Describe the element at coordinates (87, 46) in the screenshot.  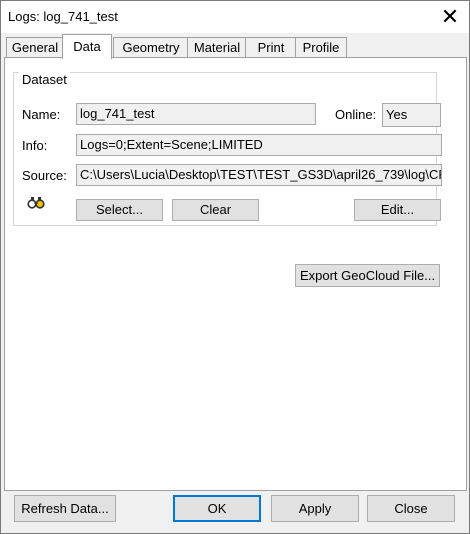
I see `tab-data: Data` at that location.